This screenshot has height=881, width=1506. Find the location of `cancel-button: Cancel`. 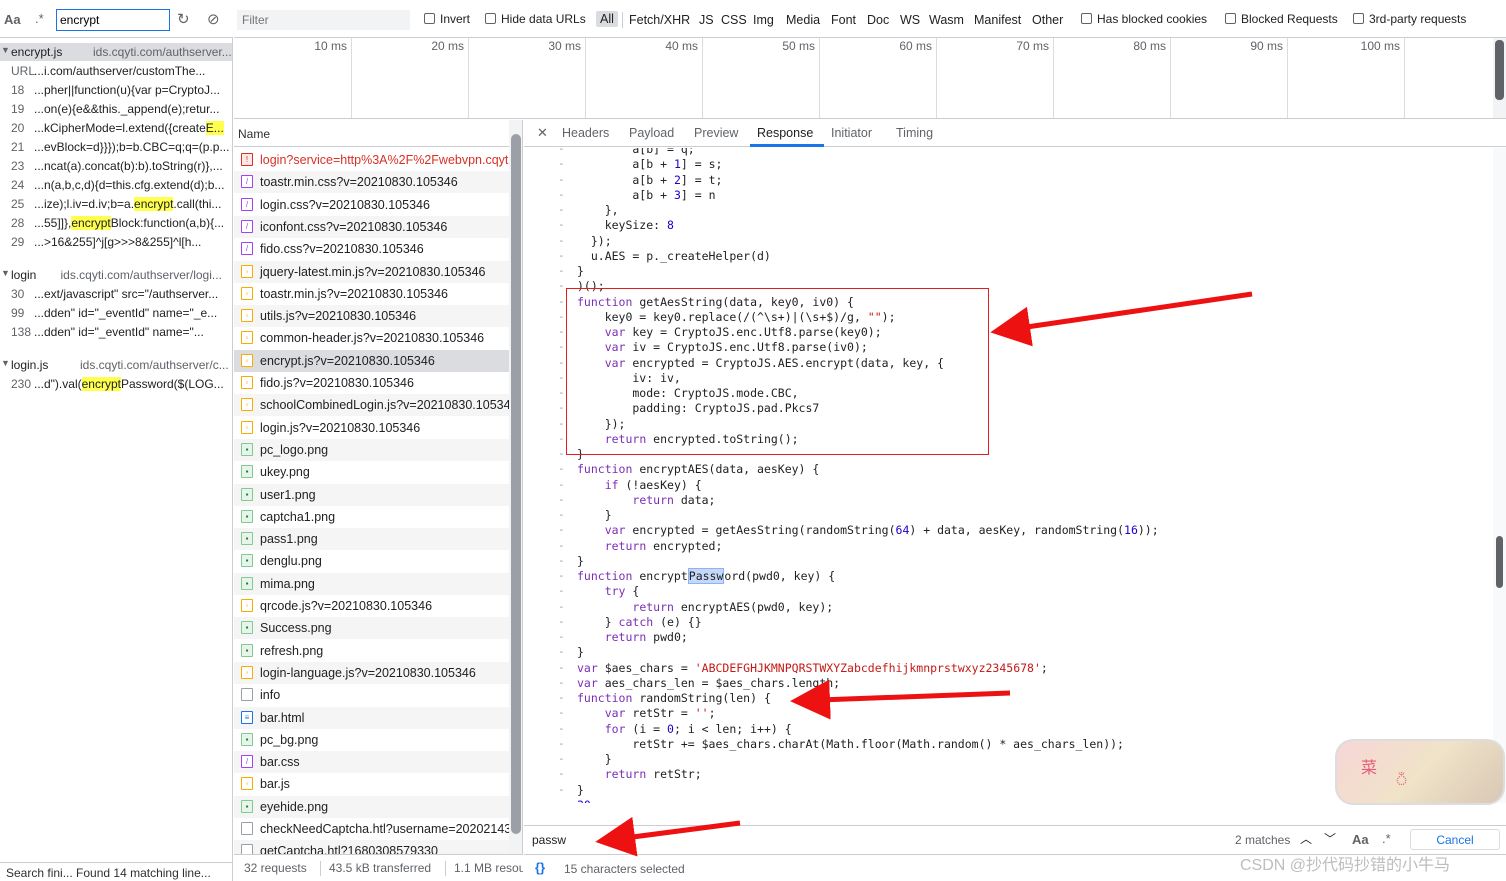

cancel-button: Cancel is located at coordinates (1455, 839).